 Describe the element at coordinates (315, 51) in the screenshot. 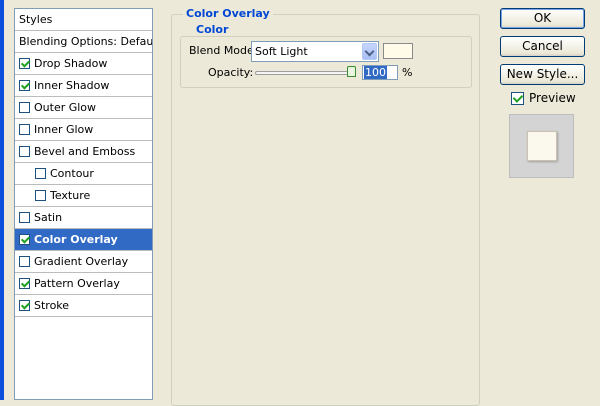

I see `blend-mode-select: Soft Light` at that location.